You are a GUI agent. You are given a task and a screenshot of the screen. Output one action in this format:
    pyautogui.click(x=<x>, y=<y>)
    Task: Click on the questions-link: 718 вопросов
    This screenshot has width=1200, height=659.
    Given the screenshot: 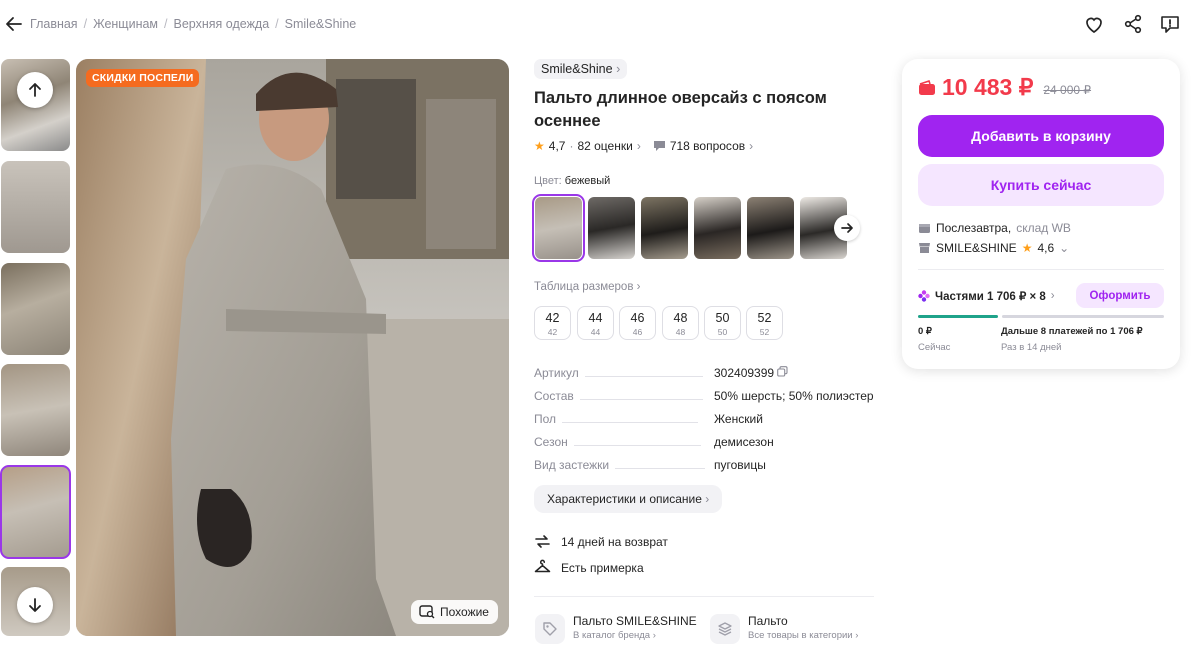 What is the action you would take?
    pyautogui.click(x=707, y=146)
    